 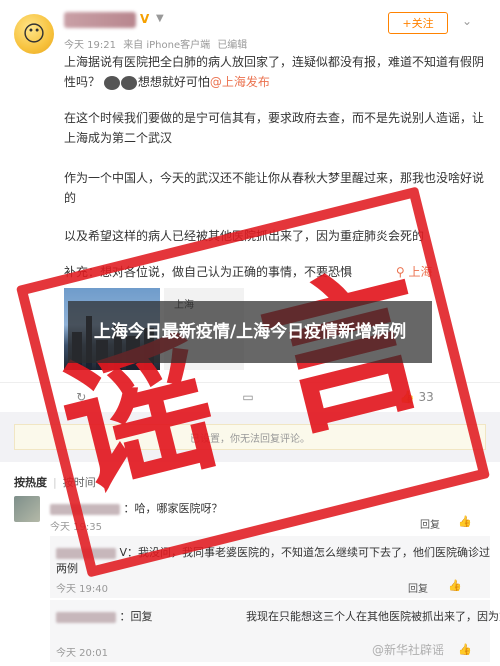 I want to click on vip-badge-icon: V, so click(x=145, y=19).